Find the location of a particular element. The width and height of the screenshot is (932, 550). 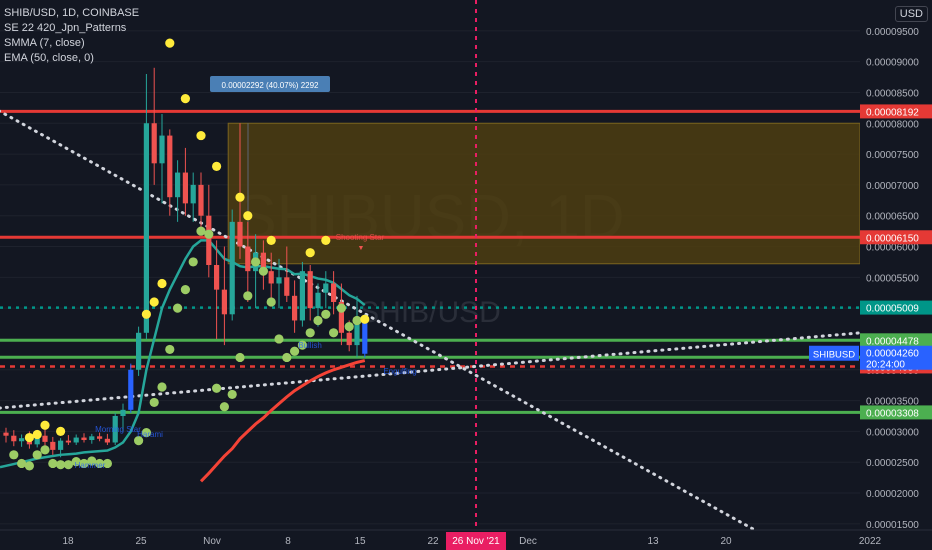

legend-indicator-ema: EMA (50, close, 0) is located at coordinates (71, 58).